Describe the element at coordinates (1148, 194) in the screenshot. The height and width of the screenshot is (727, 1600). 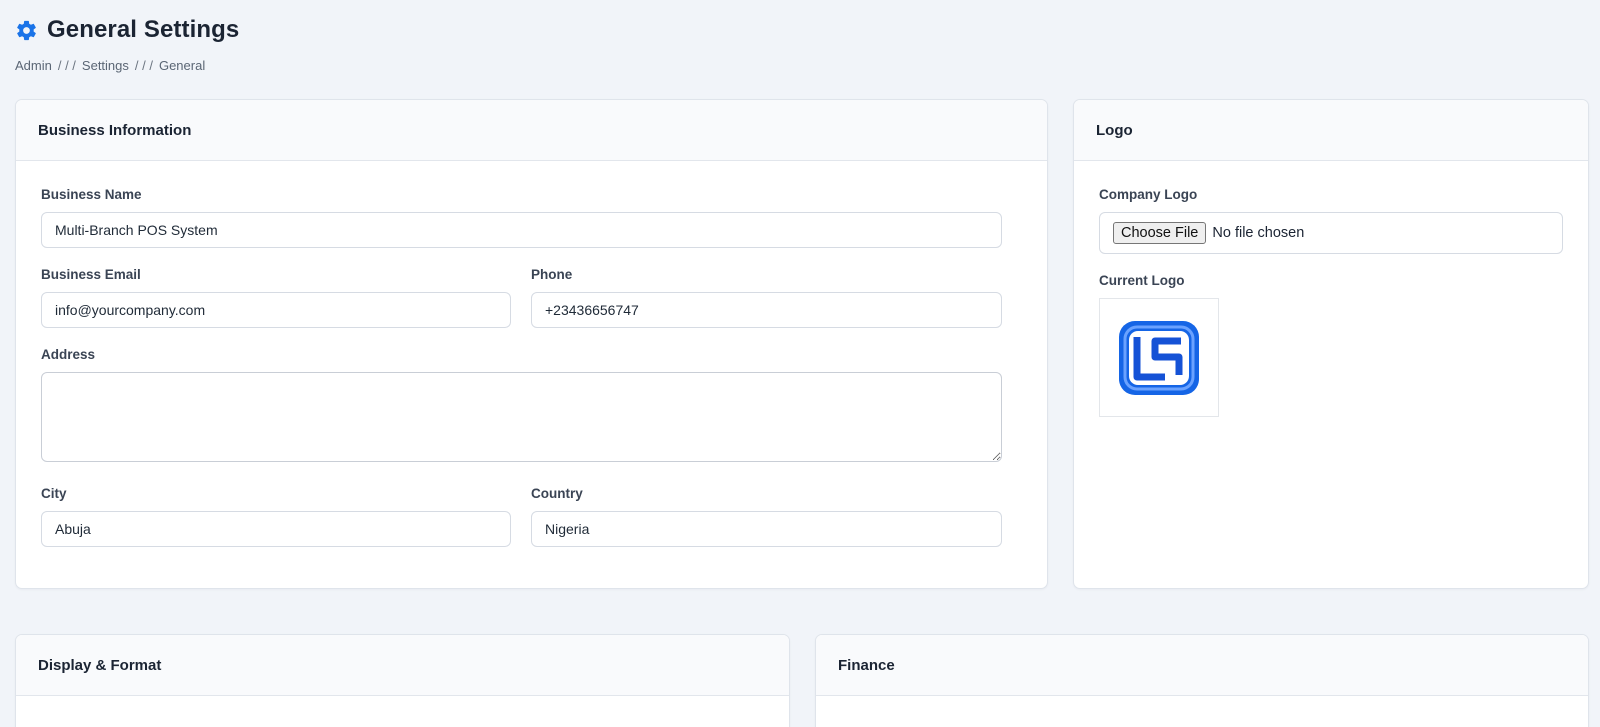
I see `company-logo-label: Company Logo` at that location.